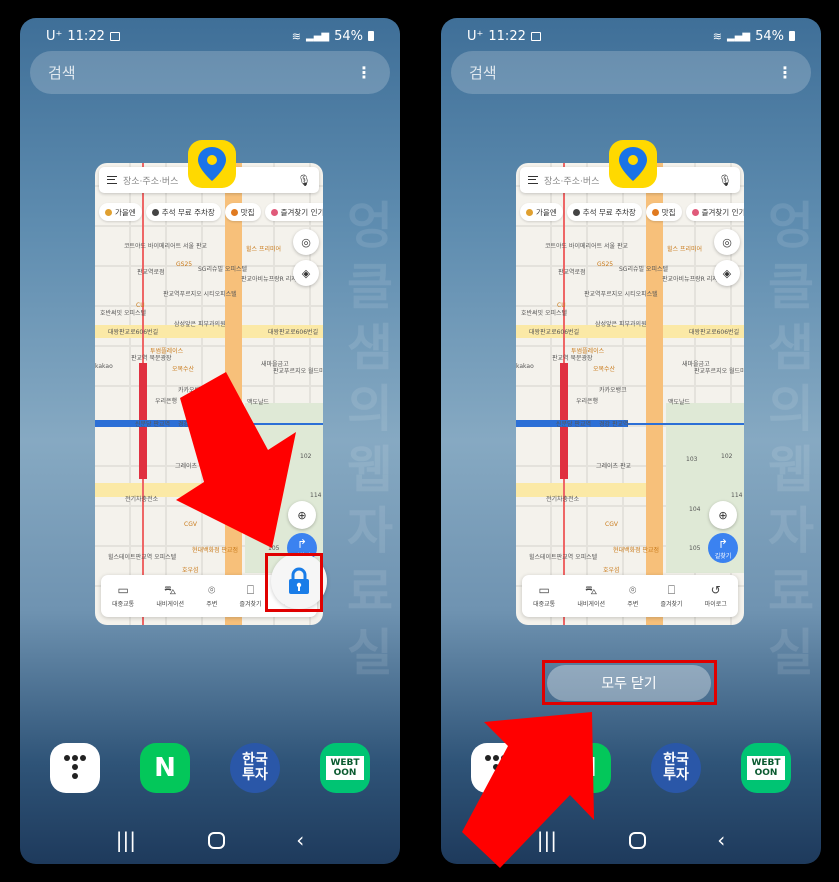  I want to click on map-label: 오복수산, so click(604, 369).